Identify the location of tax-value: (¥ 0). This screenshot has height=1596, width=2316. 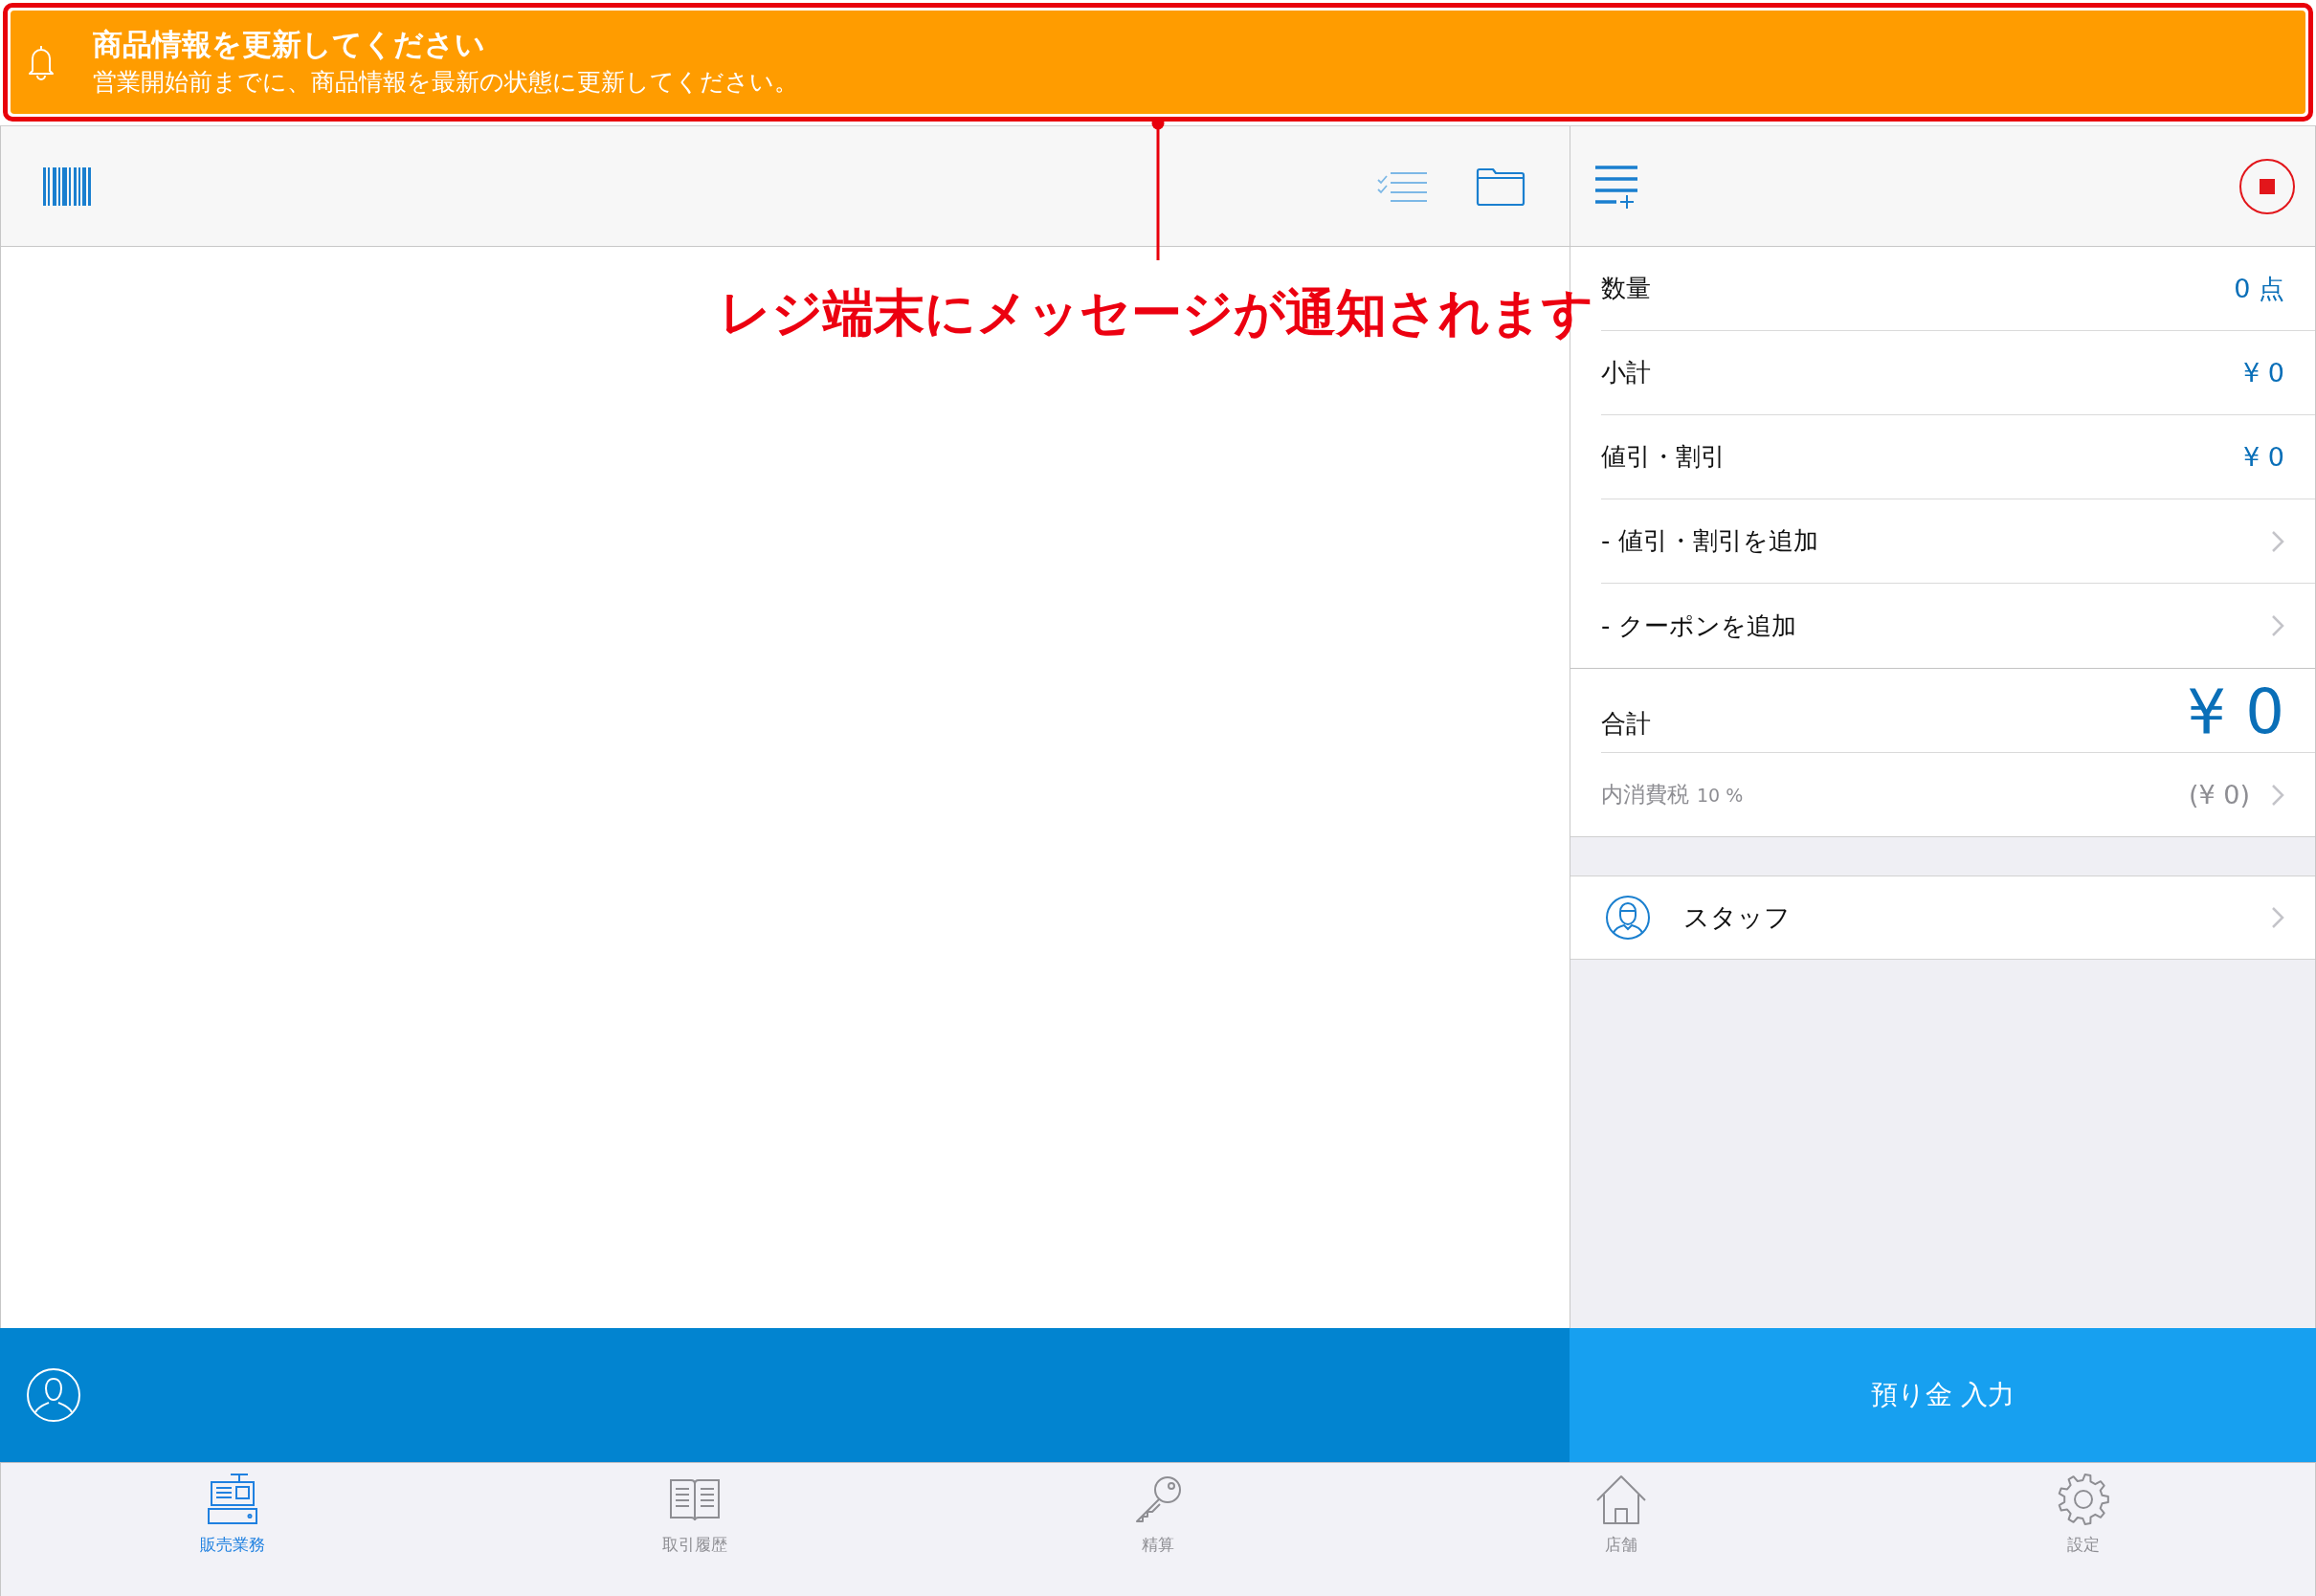
(2219, 795).